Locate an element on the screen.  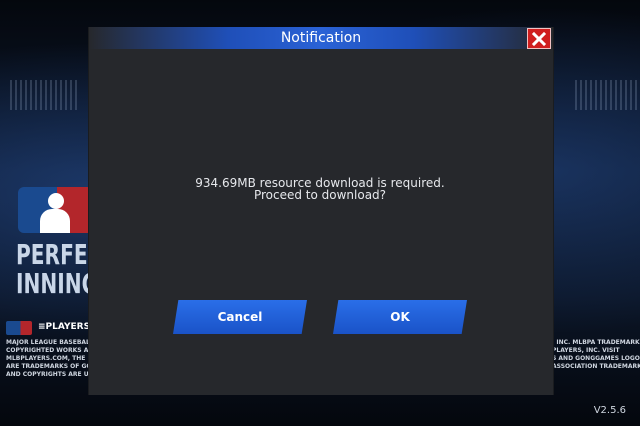
mlb-logo-icon is located at coordinates (55, 210).